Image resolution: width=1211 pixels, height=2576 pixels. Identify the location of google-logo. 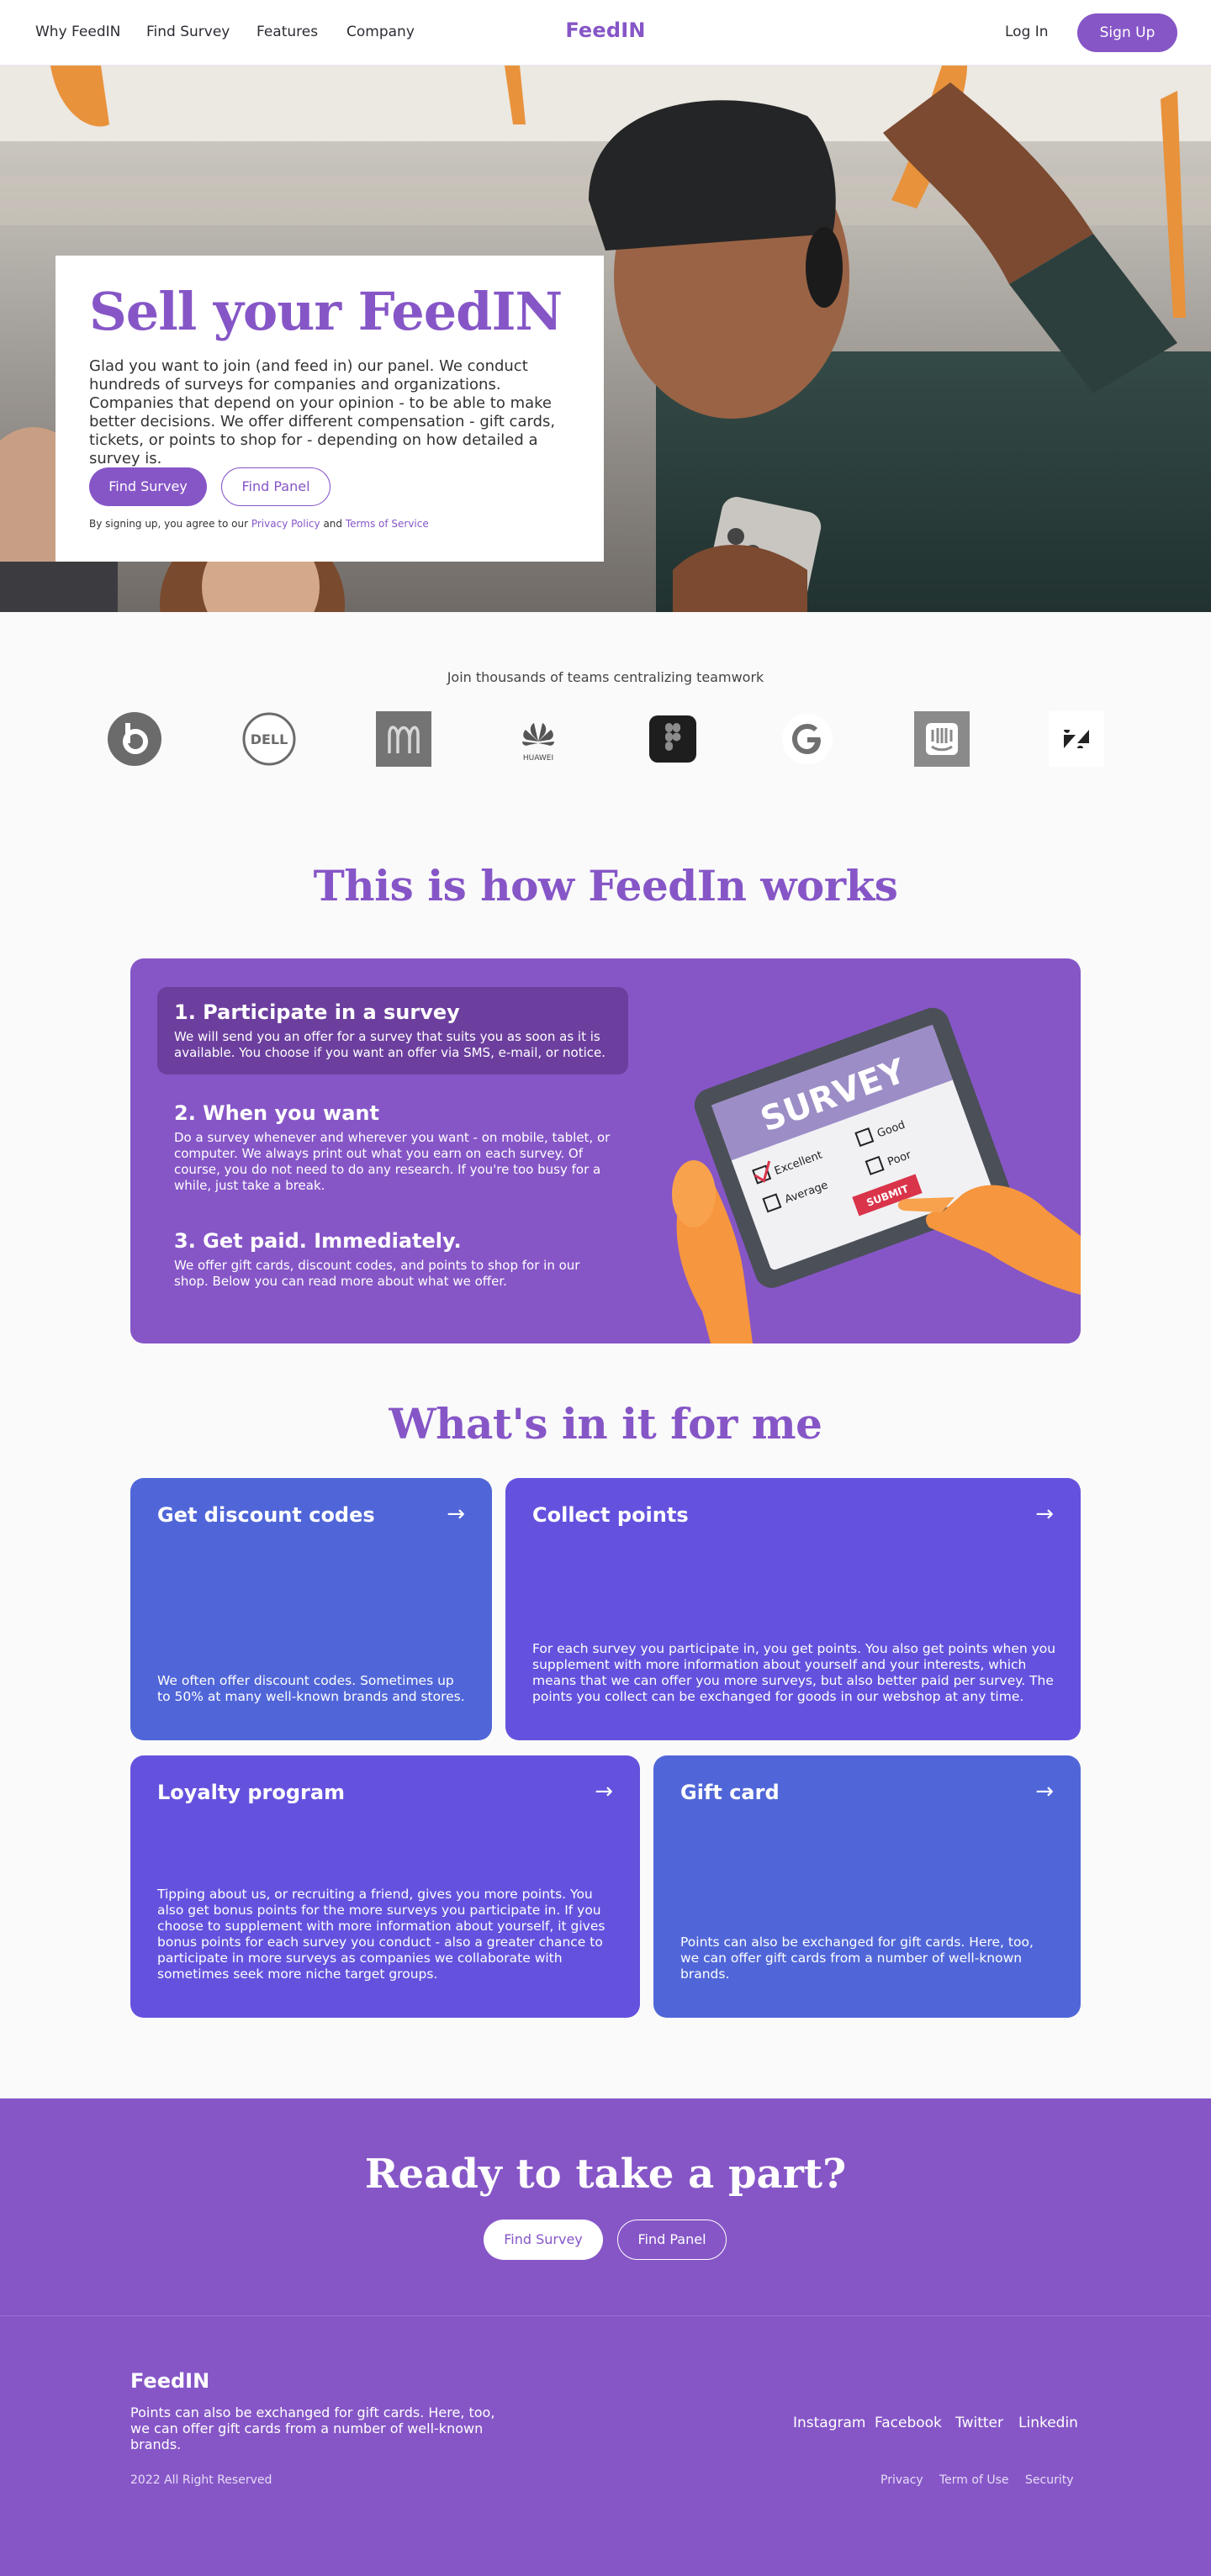
(807, 739).